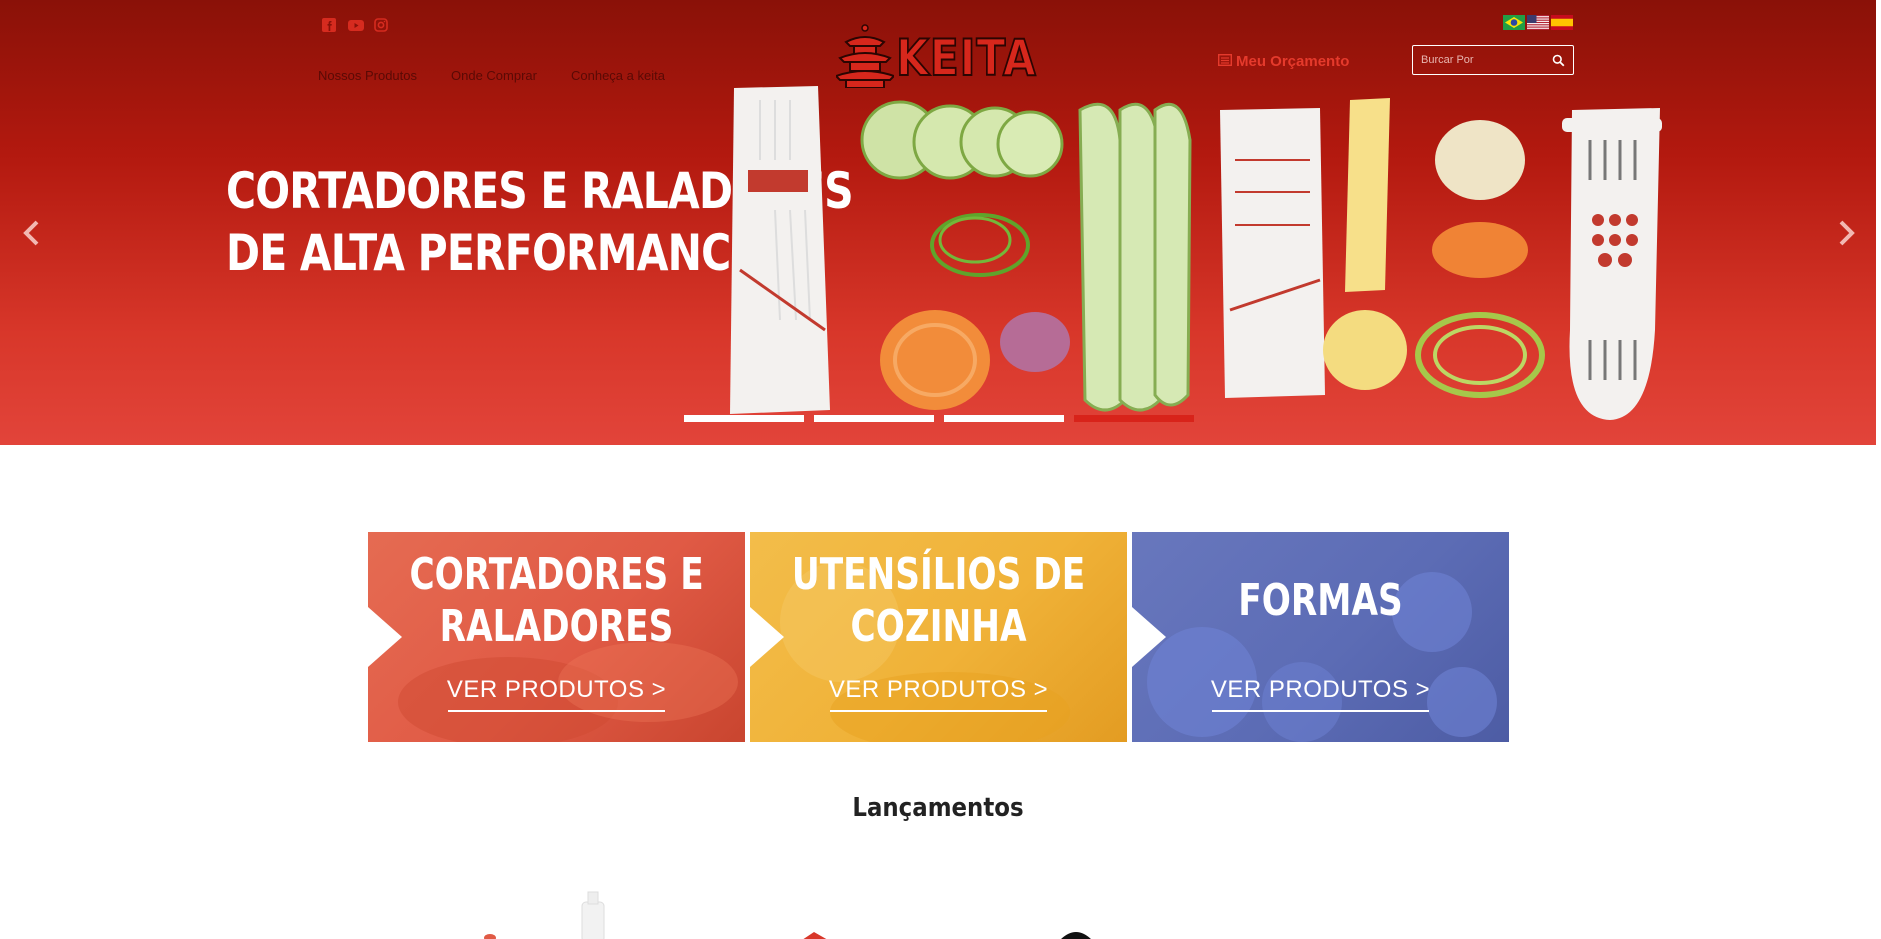 The height and width of the screenshot is (939, 1881). I want to click on nav-item-onde-comprar: Onde Comprar, so click(494, 75).